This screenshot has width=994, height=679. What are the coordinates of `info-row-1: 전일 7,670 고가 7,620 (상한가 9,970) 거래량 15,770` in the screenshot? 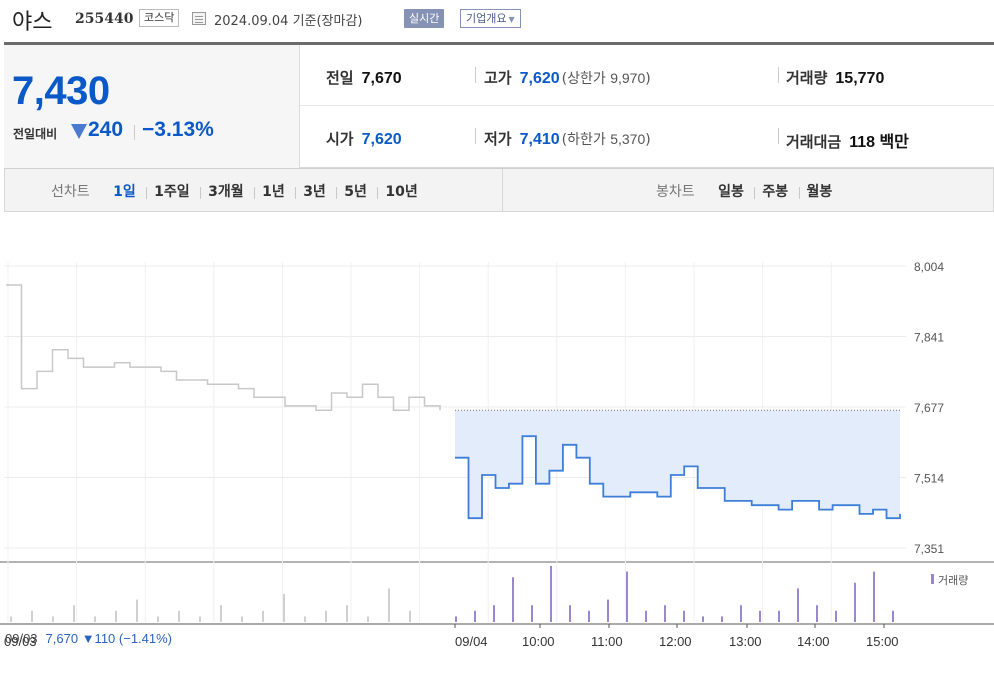 It's located at (647, 75).